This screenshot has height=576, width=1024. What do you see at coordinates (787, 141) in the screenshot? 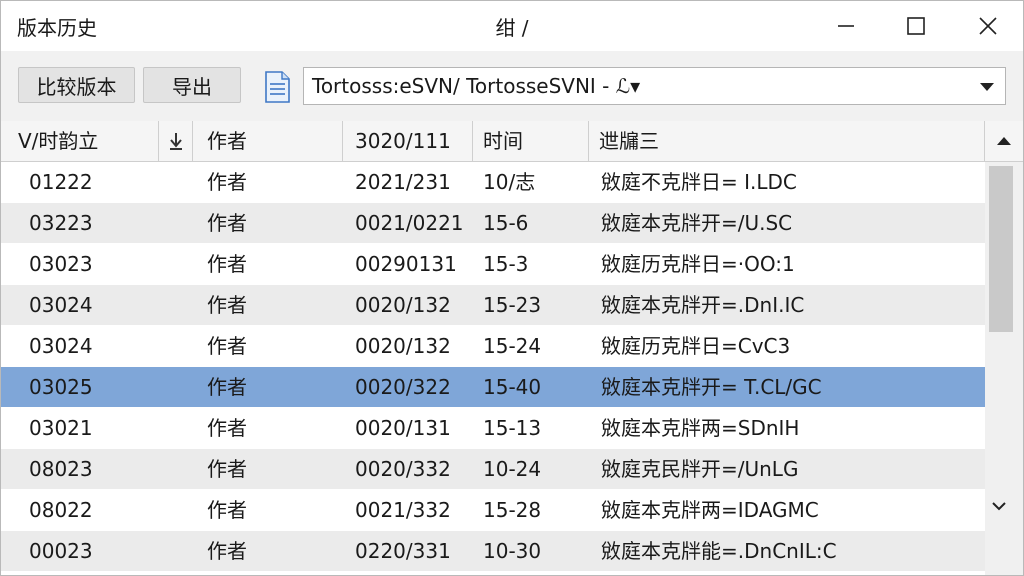
I see `column-header-message: 迣牖三` at bounding box center [787, 141].